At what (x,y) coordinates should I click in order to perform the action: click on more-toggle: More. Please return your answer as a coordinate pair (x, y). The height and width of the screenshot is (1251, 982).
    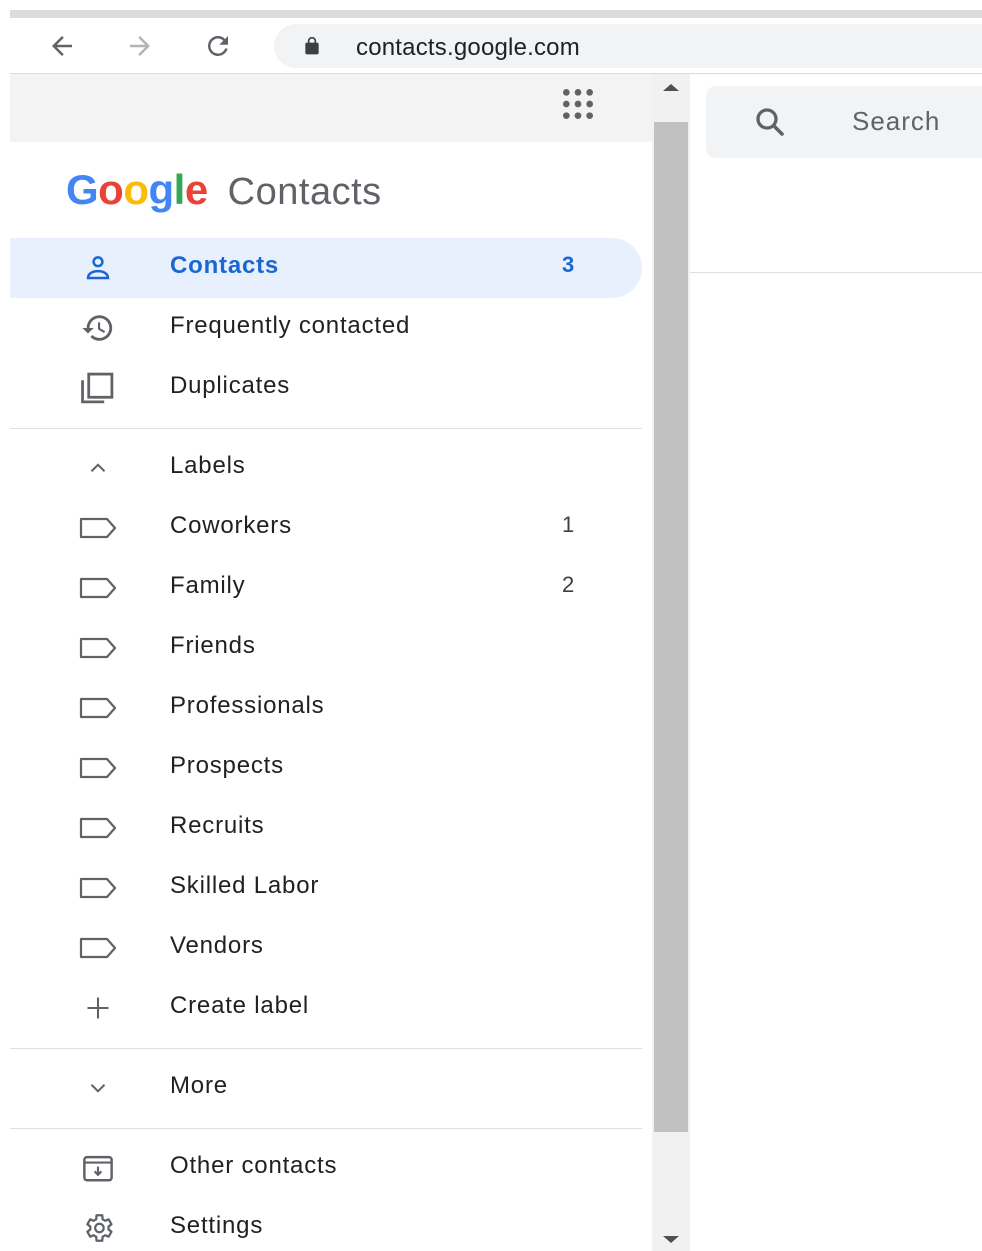
    Looking at the image, I should click on (326, 1088).